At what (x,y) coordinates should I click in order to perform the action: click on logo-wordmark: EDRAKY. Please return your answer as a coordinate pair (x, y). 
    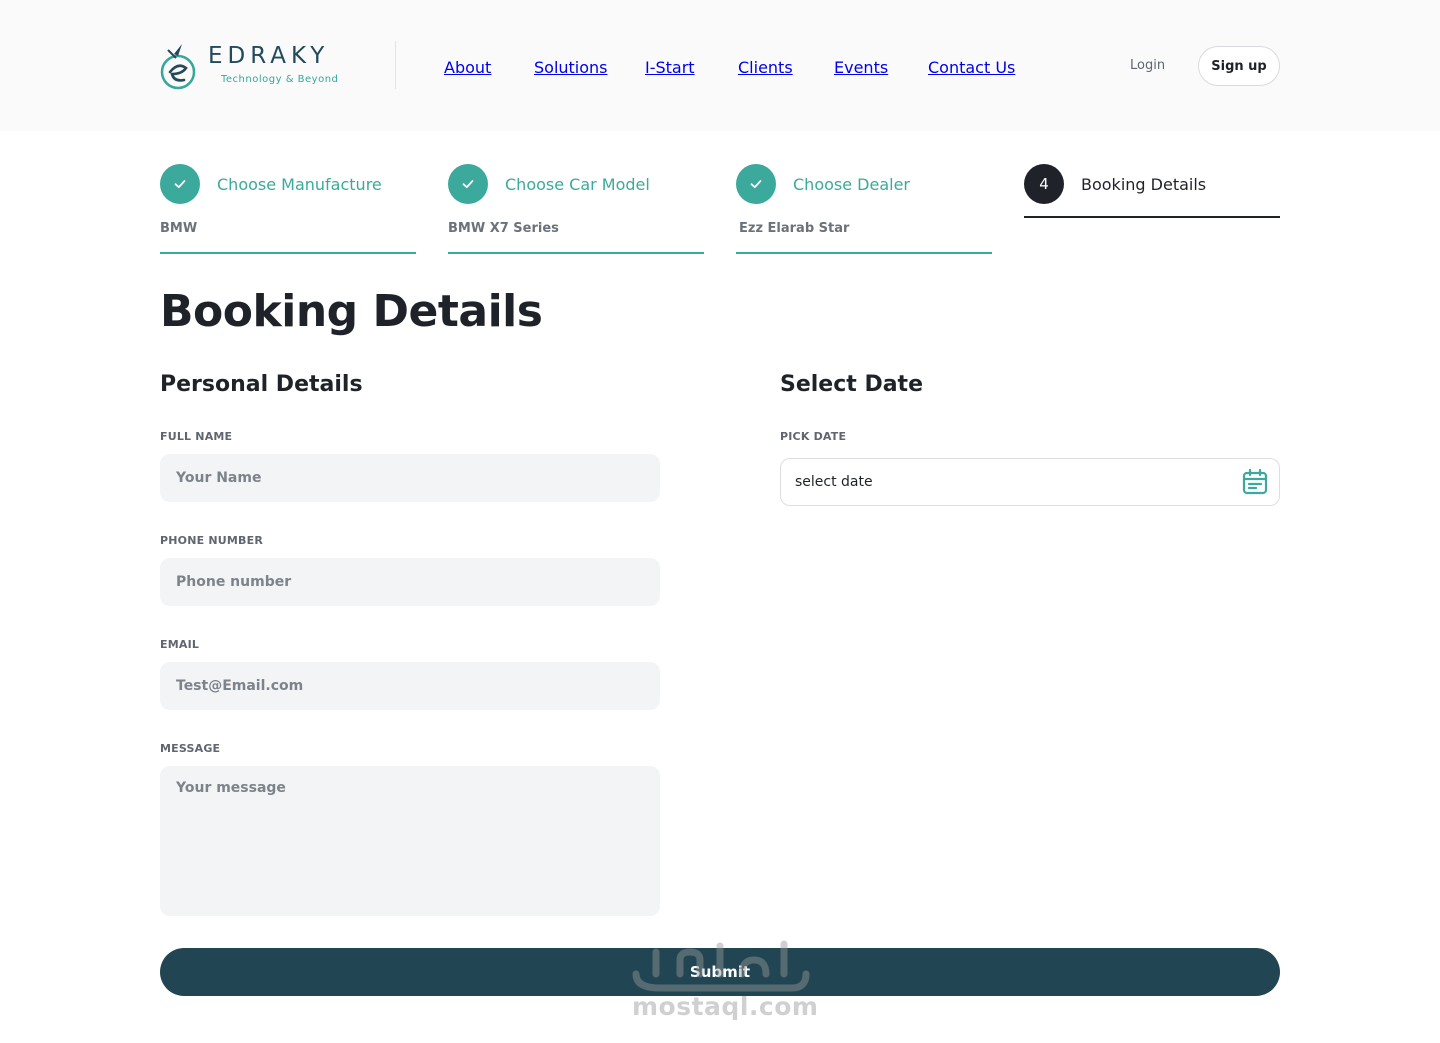
    Looking at the image, I should click on (269, 56).